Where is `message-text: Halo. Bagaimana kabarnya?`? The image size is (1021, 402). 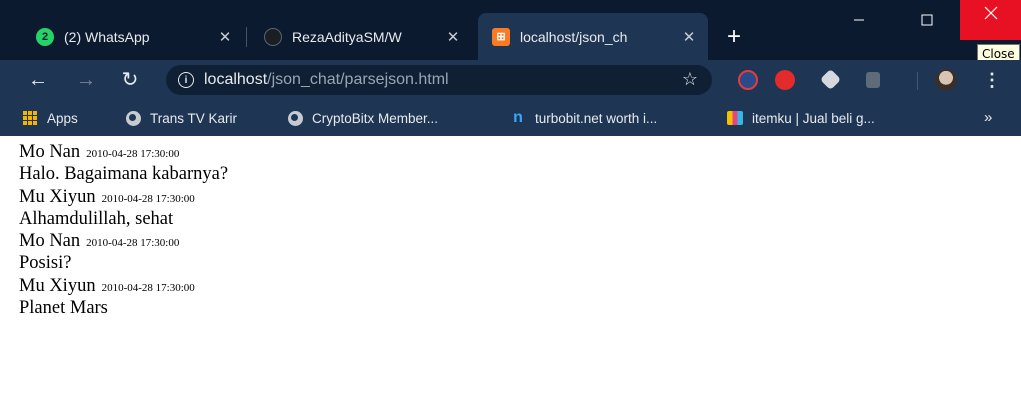
message-text: Halo. Bagaimana kabarnya? is located at coordinates (124, 174).